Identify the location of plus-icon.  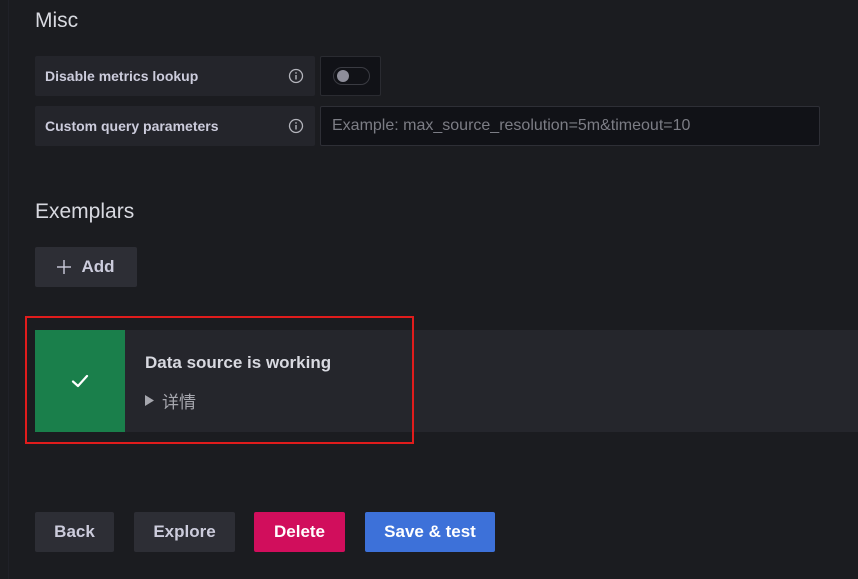
(64, 267).